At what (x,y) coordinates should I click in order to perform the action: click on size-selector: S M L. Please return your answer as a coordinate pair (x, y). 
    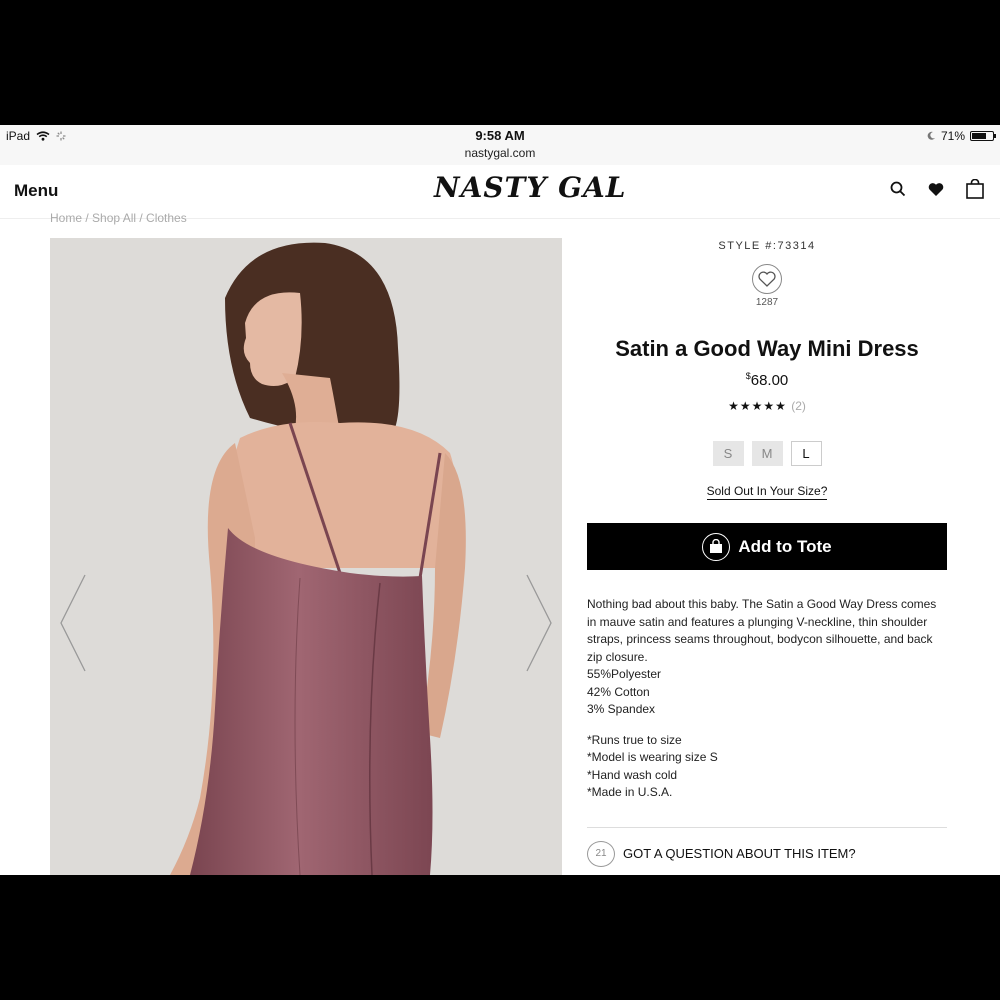
    Looking at the image, I should click on (767, 453).